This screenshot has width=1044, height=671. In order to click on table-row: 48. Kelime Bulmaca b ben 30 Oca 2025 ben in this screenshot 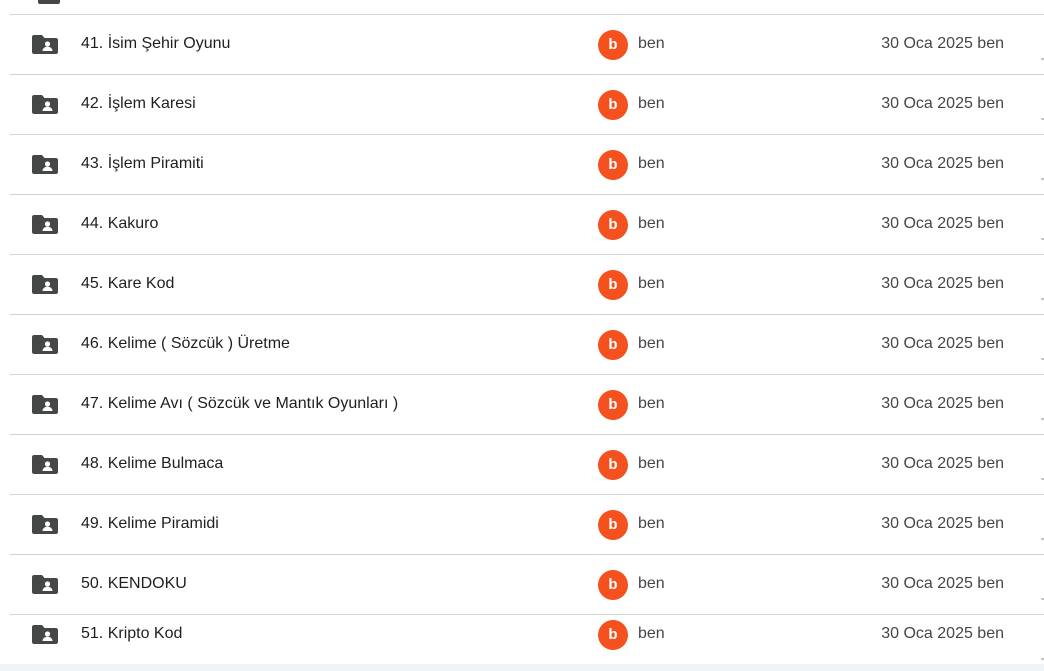, I will do `click(527, 465)`.